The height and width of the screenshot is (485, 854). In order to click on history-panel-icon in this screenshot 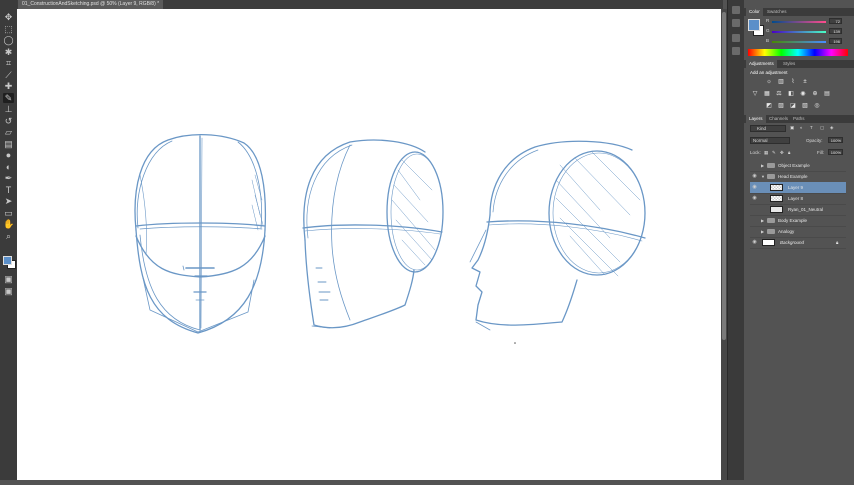, I will do `click(736, 10)`.